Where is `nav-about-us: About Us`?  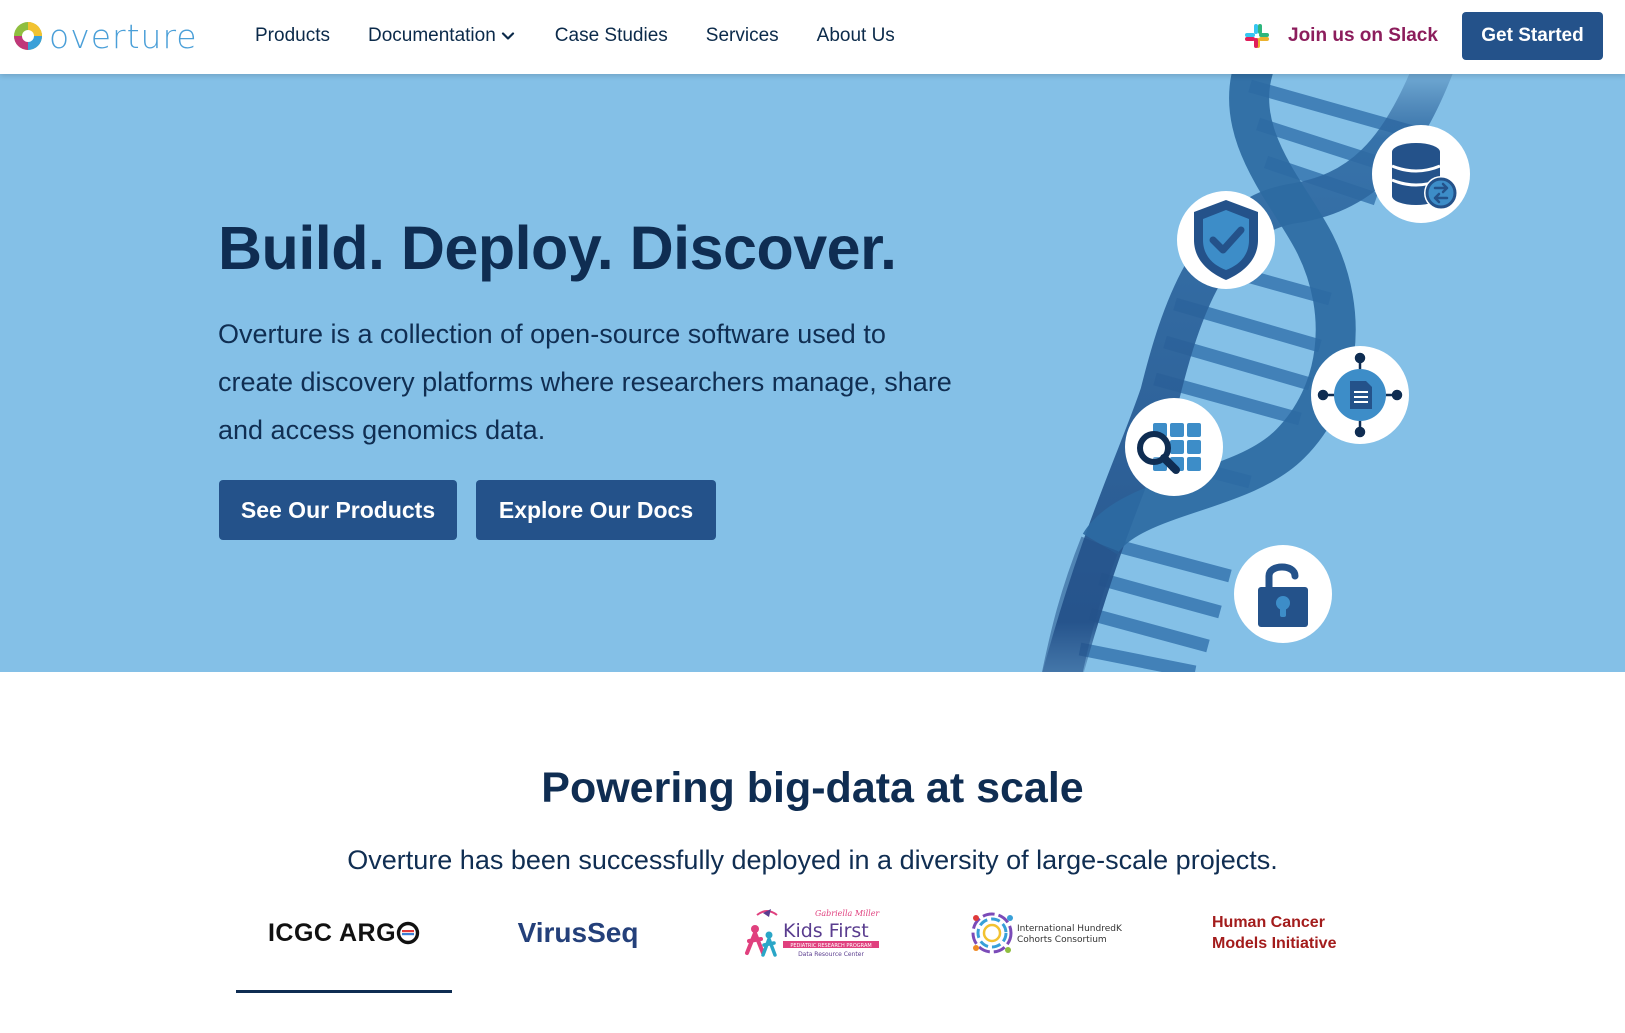
nav-about-us: About Us is located at coordinates (856, 36).